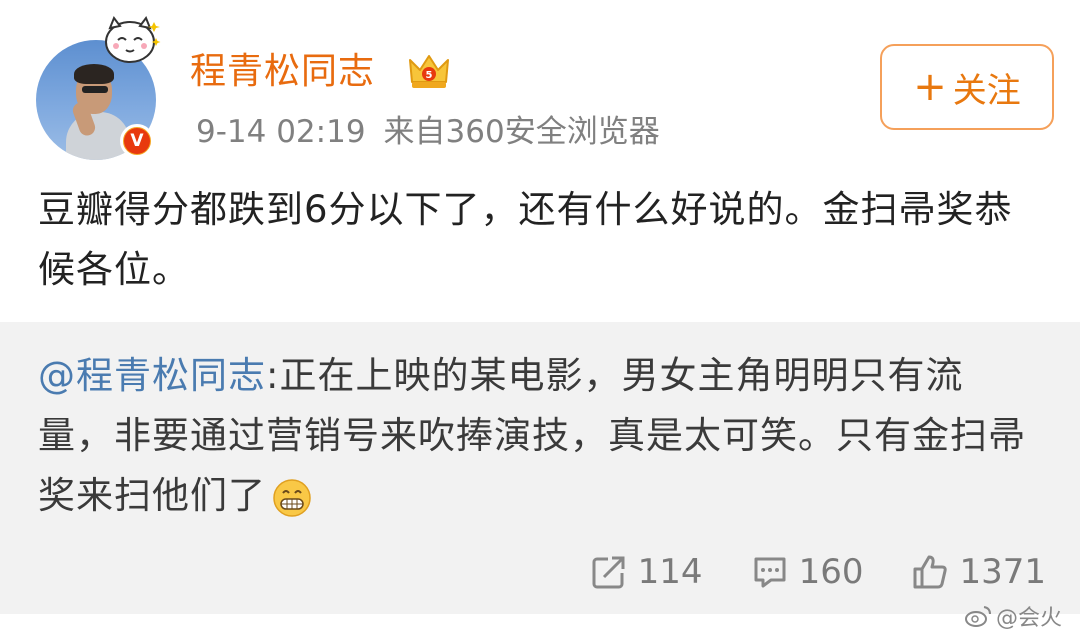 Image resolution: width=1080 pixels, height=634 pixels. Describe the element at coordinates (930, 87) in the screenshot. I see `plus-icon: +` at that location.